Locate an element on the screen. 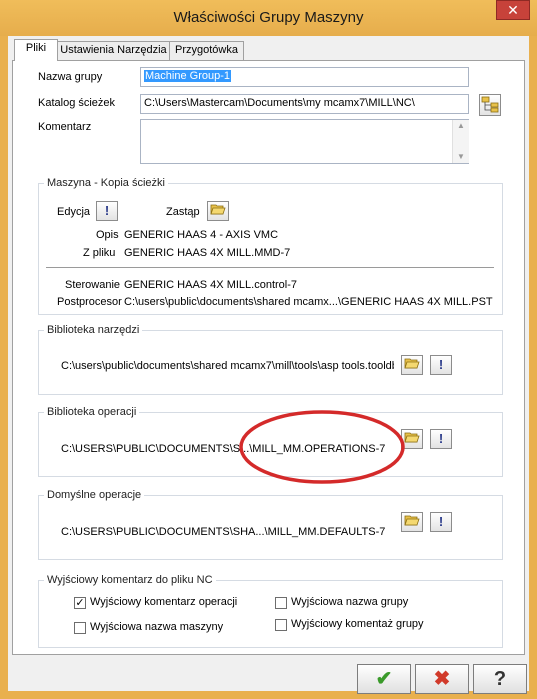 The height and width of the screenshot is (699, 537). folder-tree-icon is located at coordinates (490, 104).